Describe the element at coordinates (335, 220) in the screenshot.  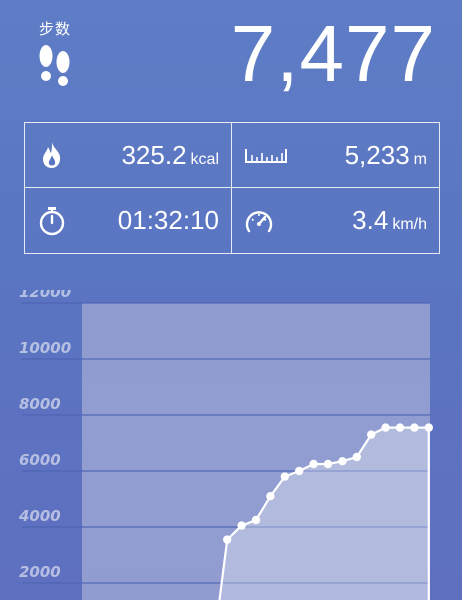
I see `stat-speed: 3.4 km/h` at that location.